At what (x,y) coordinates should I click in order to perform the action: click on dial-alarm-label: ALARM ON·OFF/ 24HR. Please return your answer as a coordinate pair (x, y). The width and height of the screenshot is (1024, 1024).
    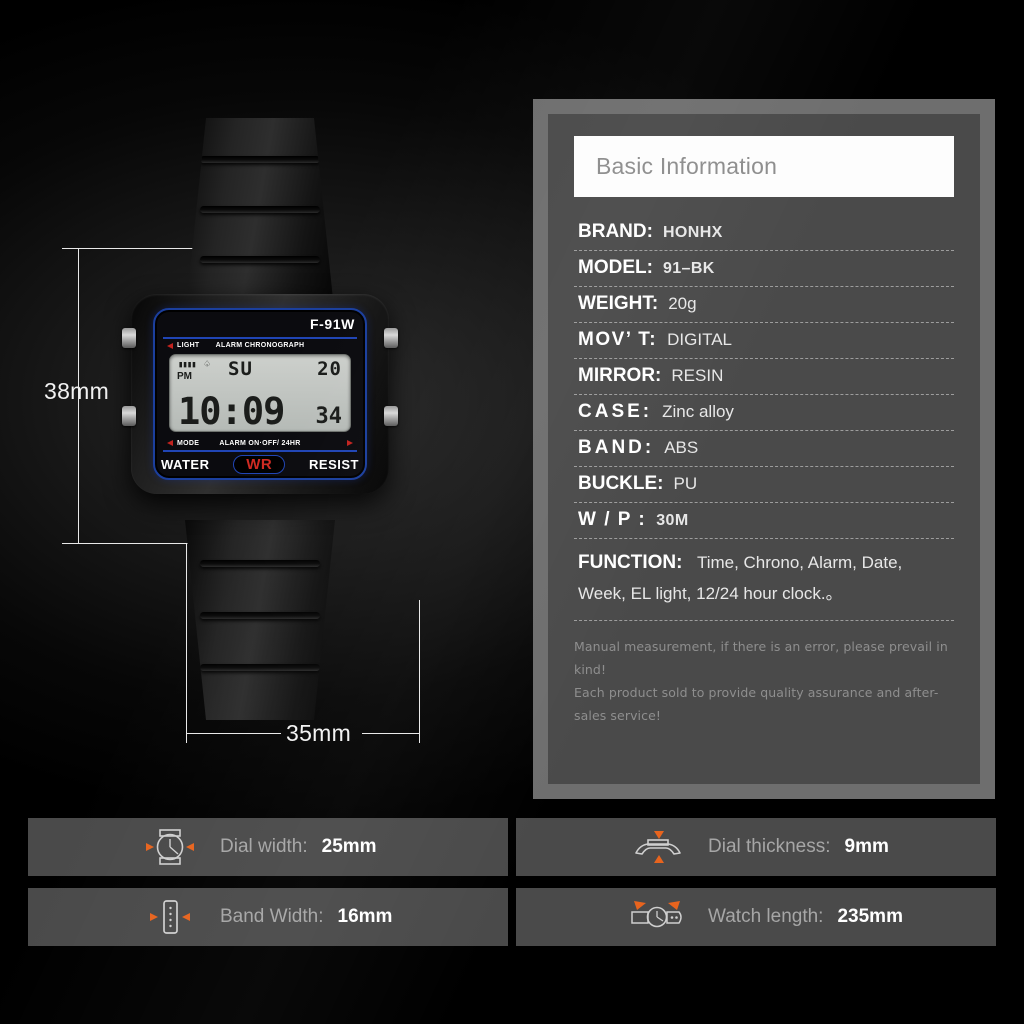
    Looking at the image, I should click on (260, 443).